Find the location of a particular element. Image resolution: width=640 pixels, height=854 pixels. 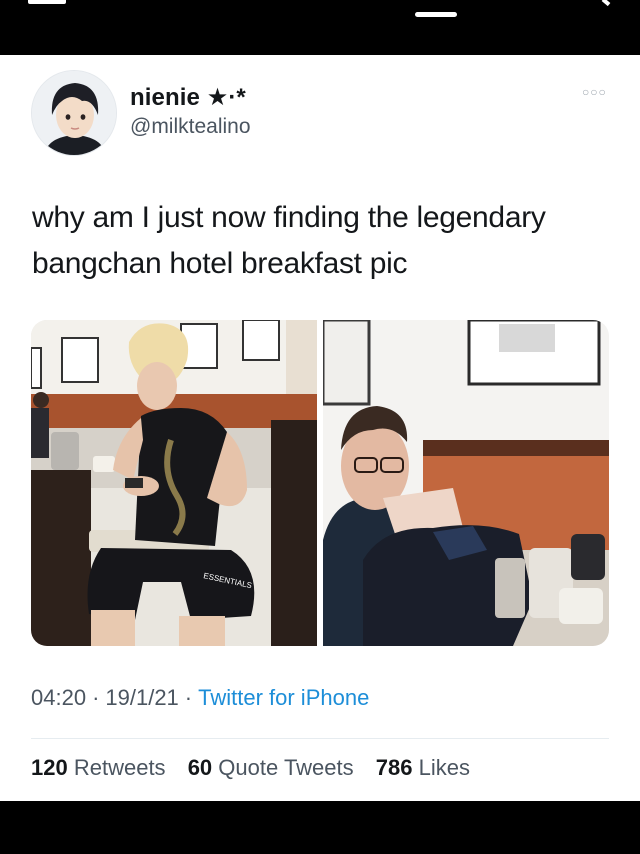

divider is located at coordinates (320, 738).